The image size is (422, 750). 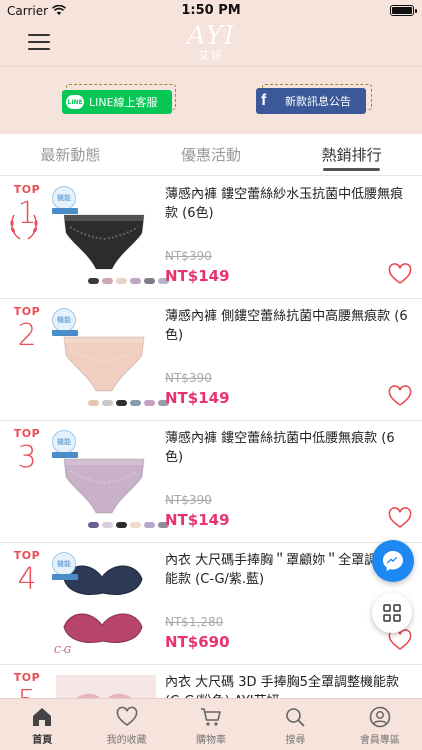 I want to click on status-bar: Carrier 1:50 PM, so click(x=211, y=11).